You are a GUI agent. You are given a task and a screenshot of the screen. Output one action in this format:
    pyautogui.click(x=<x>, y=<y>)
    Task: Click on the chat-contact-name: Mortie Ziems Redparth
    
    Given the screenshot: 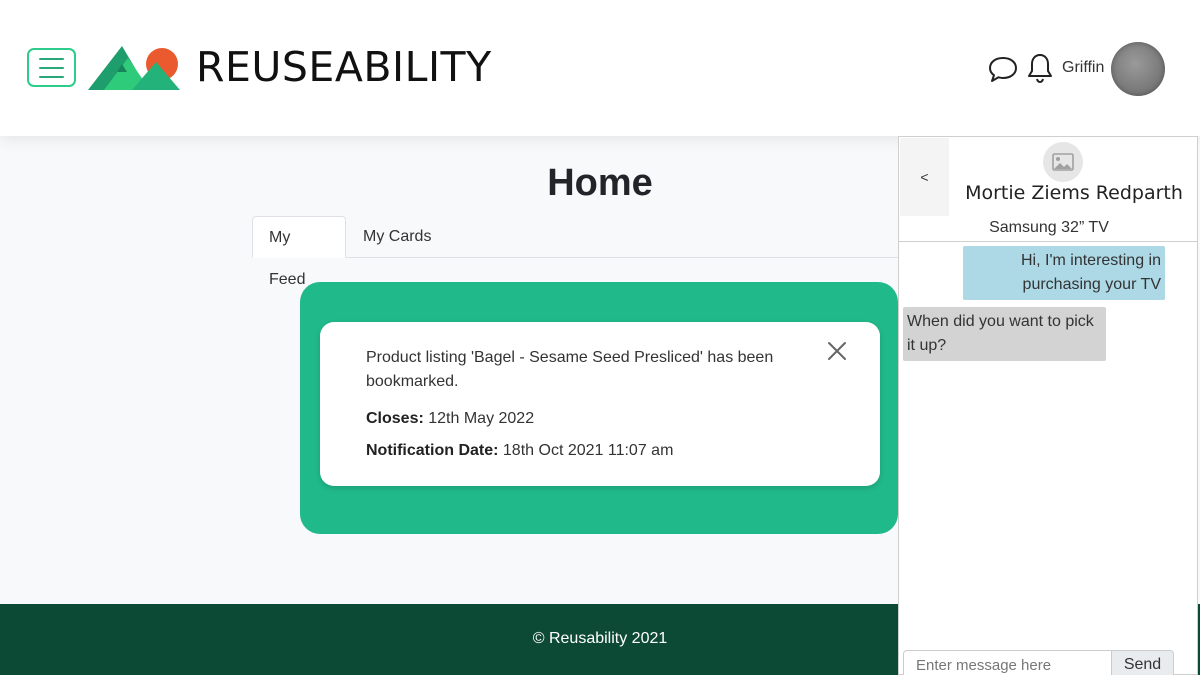 What is the action you would take?
    pyautogui.click(x=1074, y=193)
    